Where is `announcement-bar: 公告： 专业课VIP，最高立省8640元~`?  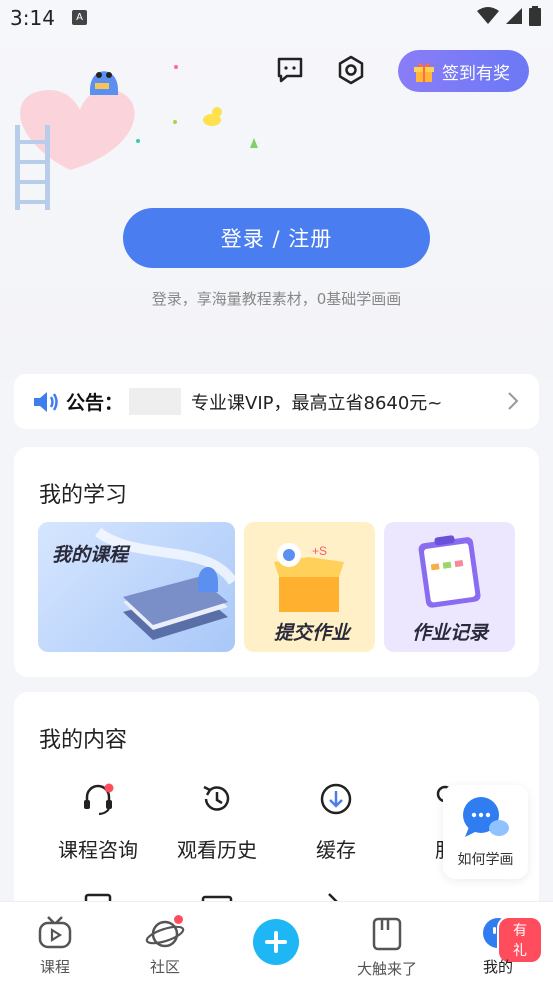
announcement-bar: 公告： 专业课VIP，最高立省8640元~ is located at coordinates (276, 401).